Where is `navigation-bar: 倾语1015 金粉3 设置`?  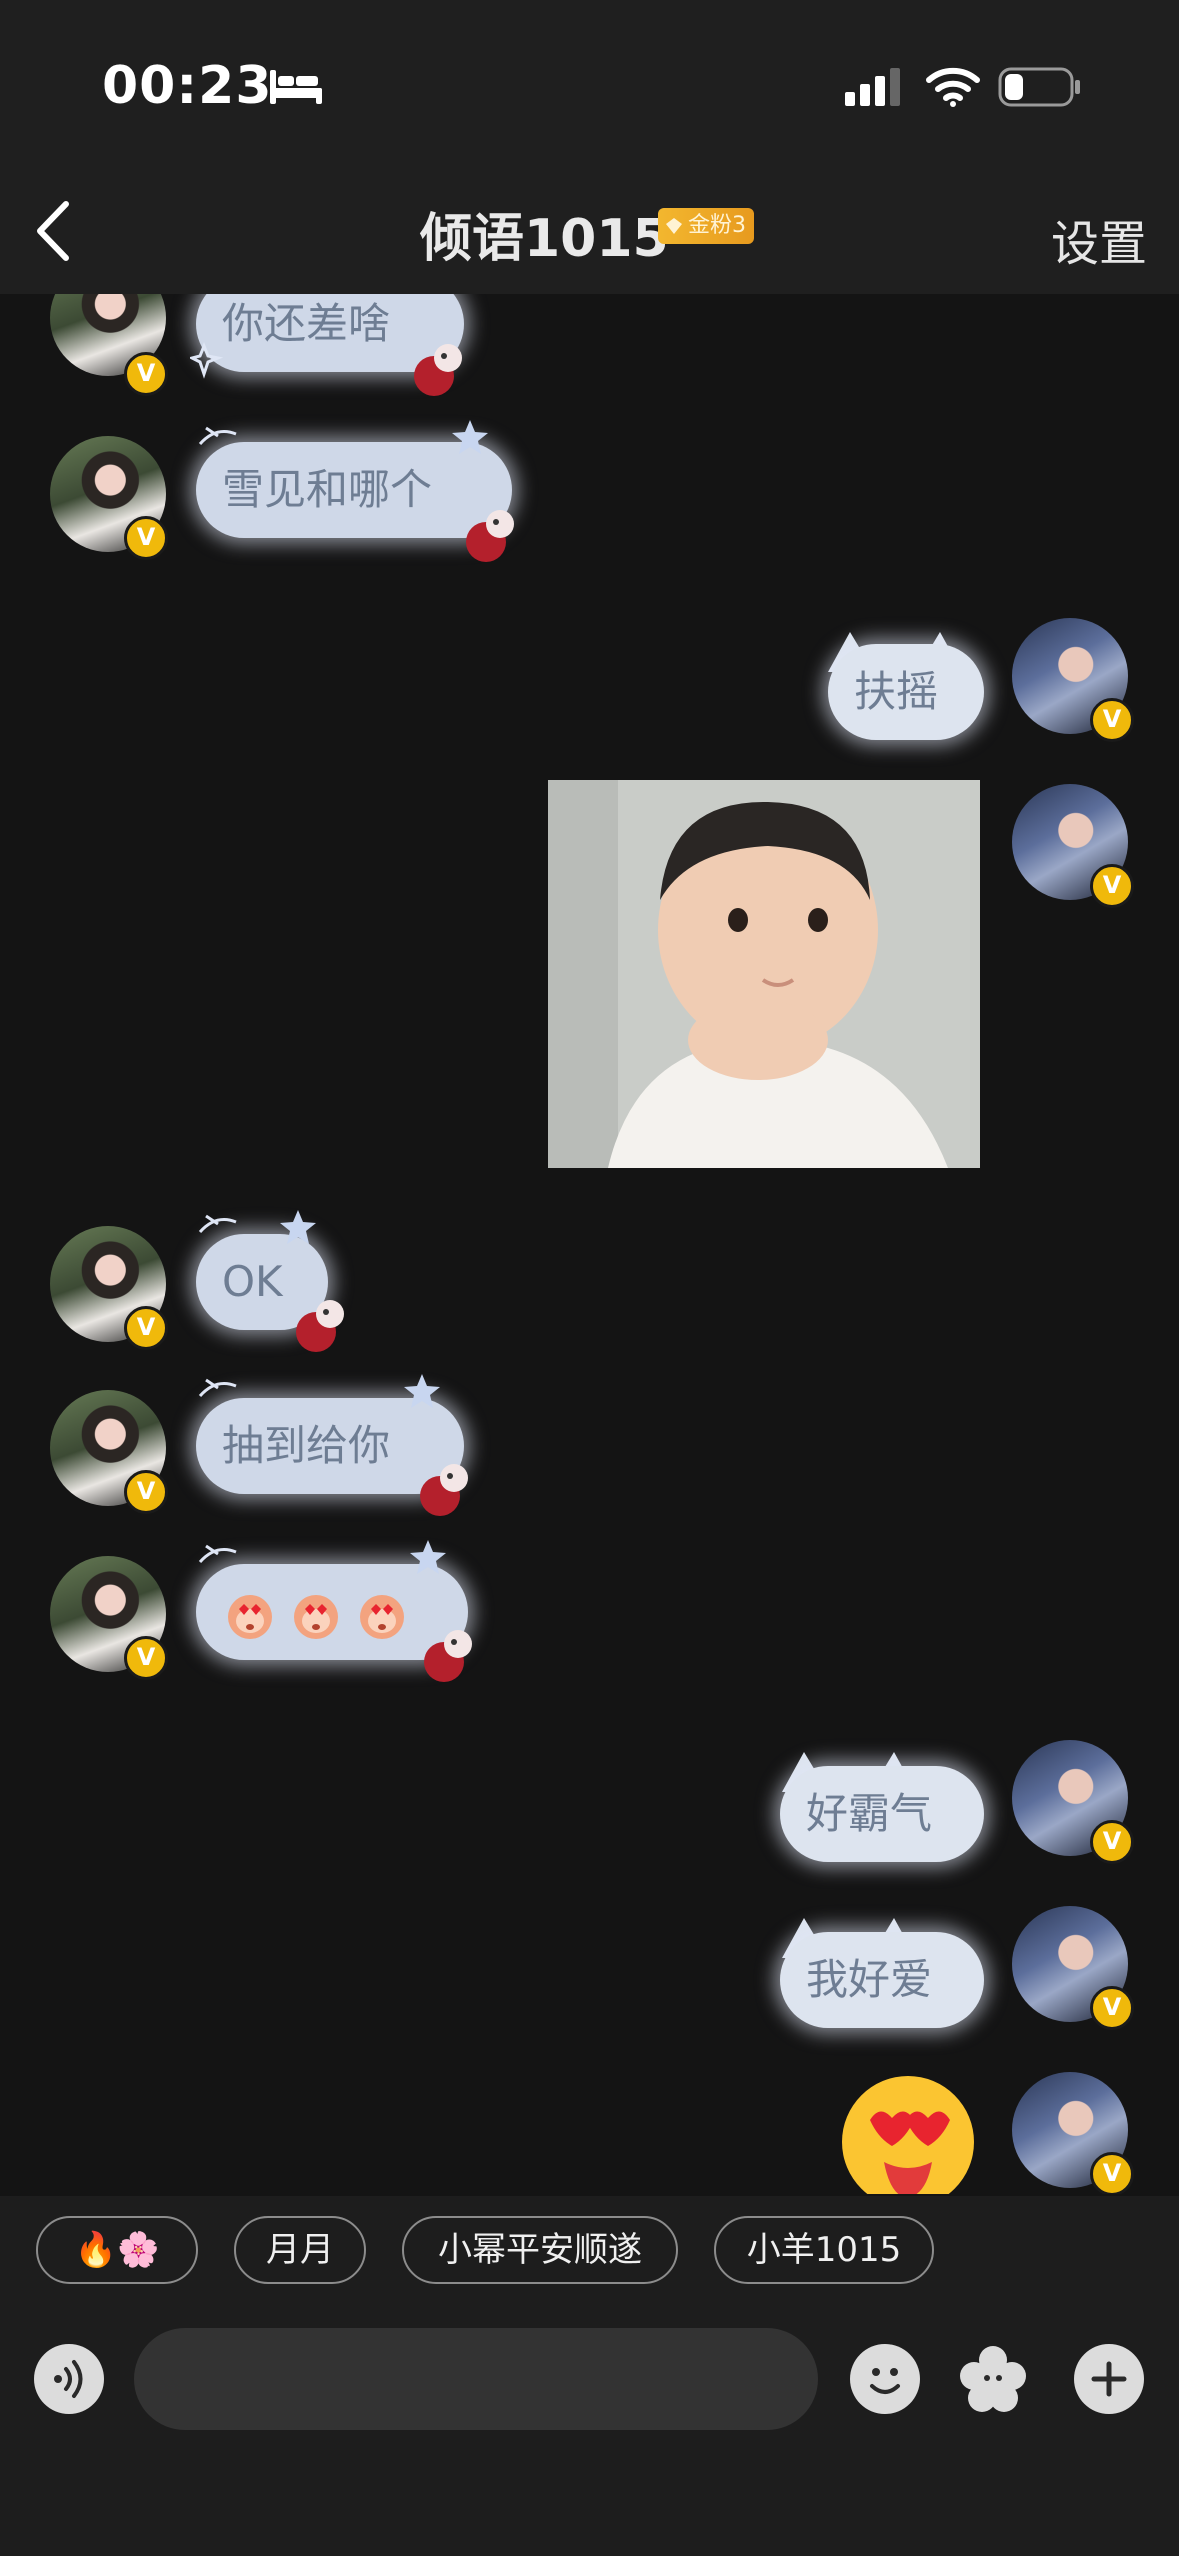
navigation-bar: 倾语1015 金粉3 设置 is located at coordinates (589, 232).